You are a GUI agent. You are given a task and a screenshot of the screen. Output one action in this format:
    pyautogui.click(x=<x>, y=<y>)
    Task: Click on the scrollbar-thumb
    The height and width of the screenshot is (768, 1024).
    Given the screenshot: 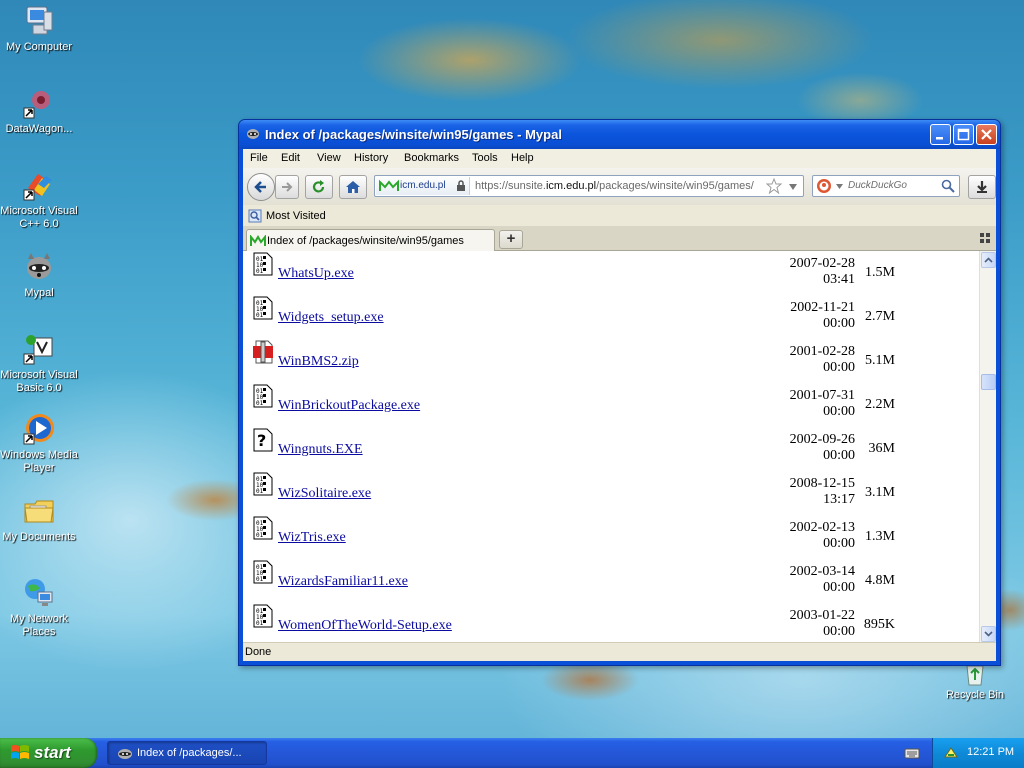 What is the action you would take?
    pyautogui.click(x=988, y=382)
    